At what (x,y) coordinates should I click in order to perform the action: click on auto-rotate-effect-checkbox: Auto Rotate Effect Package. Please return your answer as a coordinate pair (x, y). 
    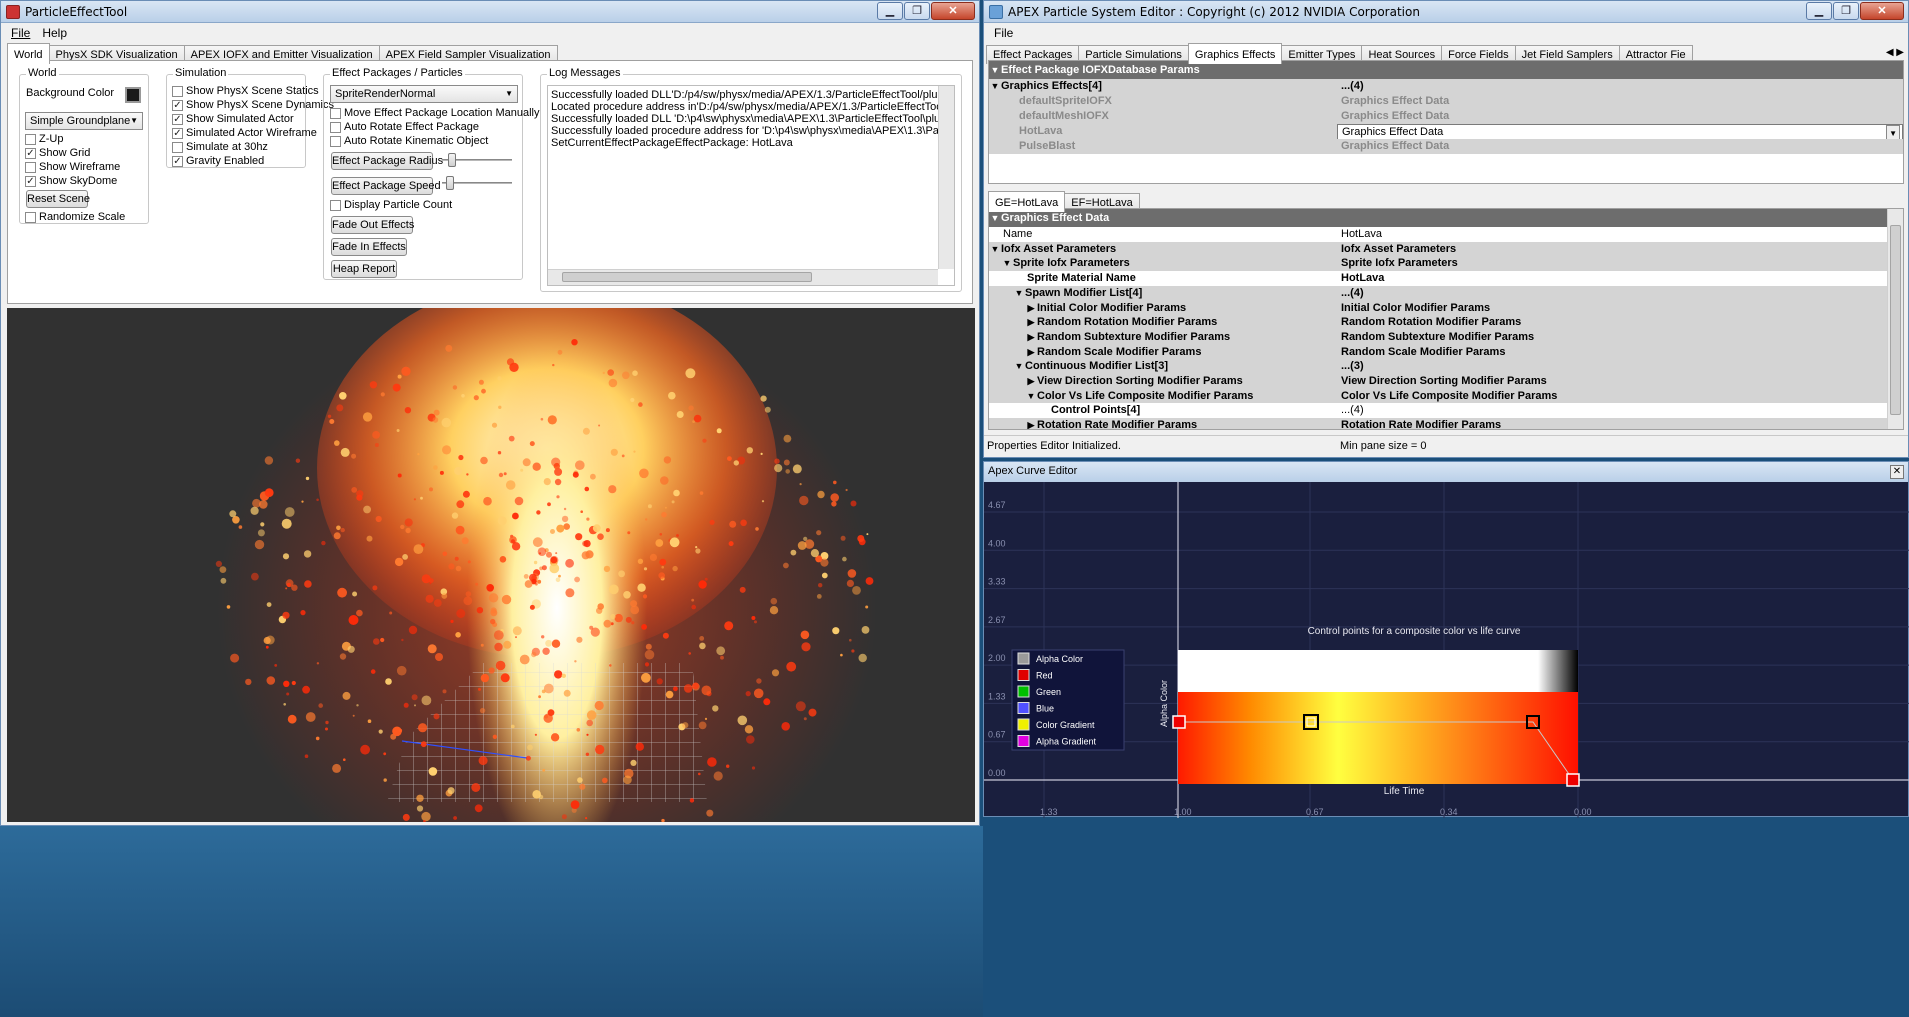
    Looking at the image, I should click on (404, 127).